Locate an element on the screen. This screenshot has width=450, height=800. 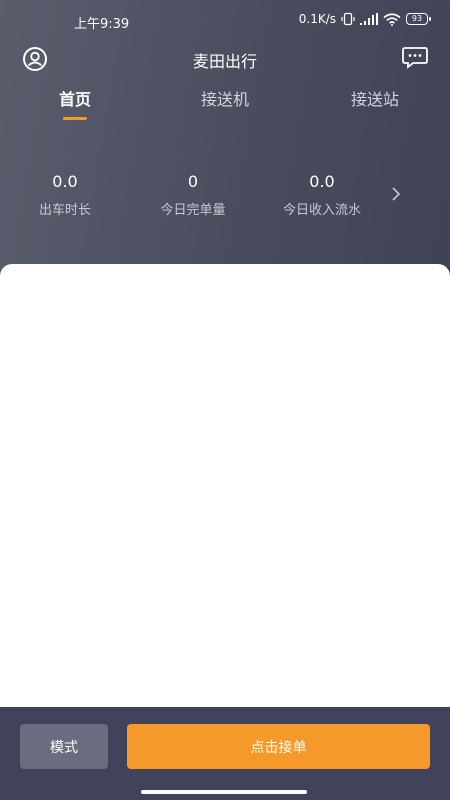
wifi-icon is located at coordinates (392, 19).